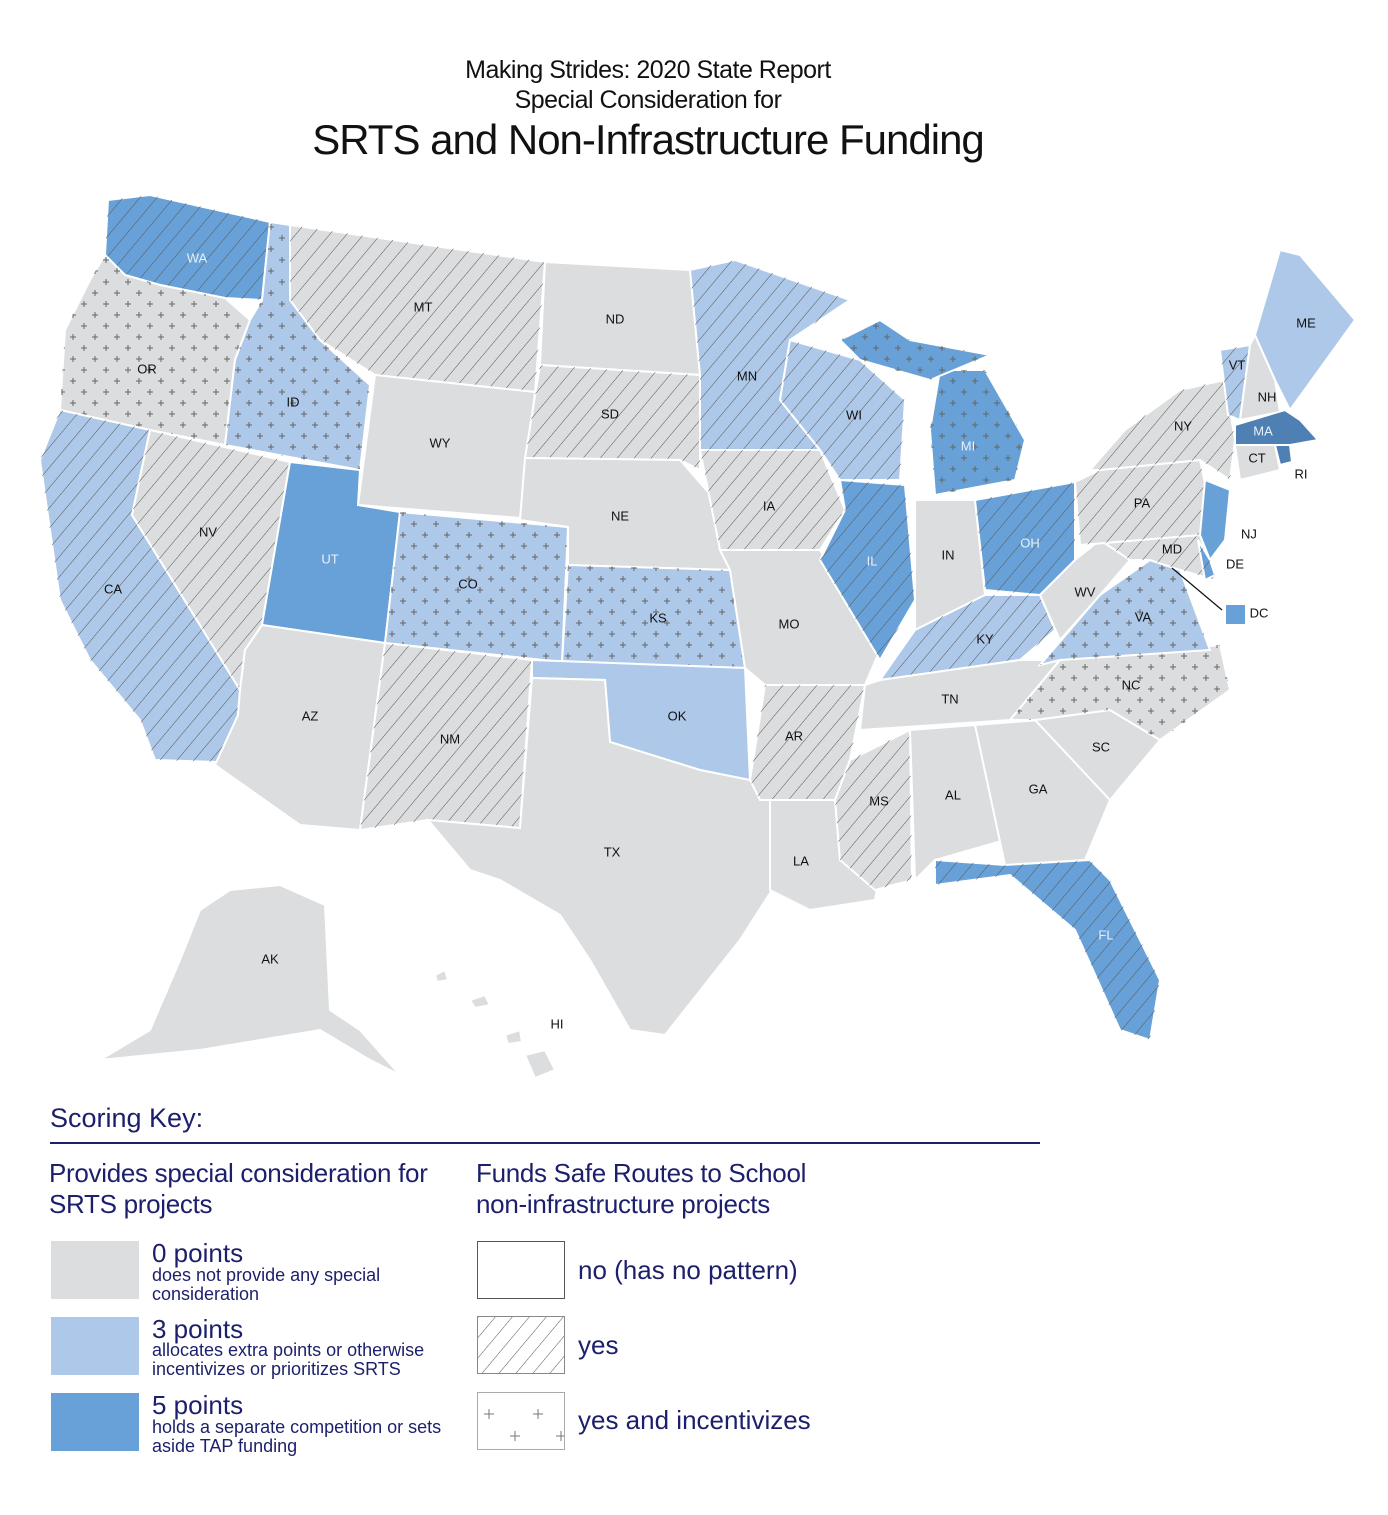 The width and height of the screenshot is (1388, 1515). What do you see at coordinates (1235, 563) in the screenshot?
I see `state-label-de: DE` at bounding box center [1235, 563].